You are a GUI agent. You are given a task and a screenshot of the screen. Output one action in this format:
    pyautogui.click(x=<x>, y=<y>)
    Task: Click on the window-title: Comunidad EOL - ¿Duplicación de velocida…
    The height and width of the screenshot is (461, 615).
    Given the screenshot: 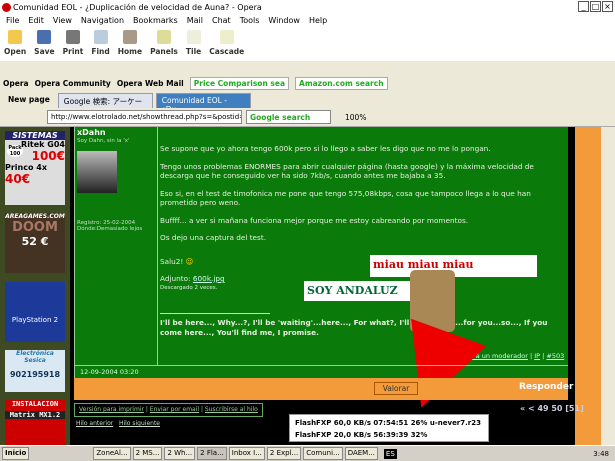 What is the action you would take?
    pyautogui.click(x=137, y=7)
    